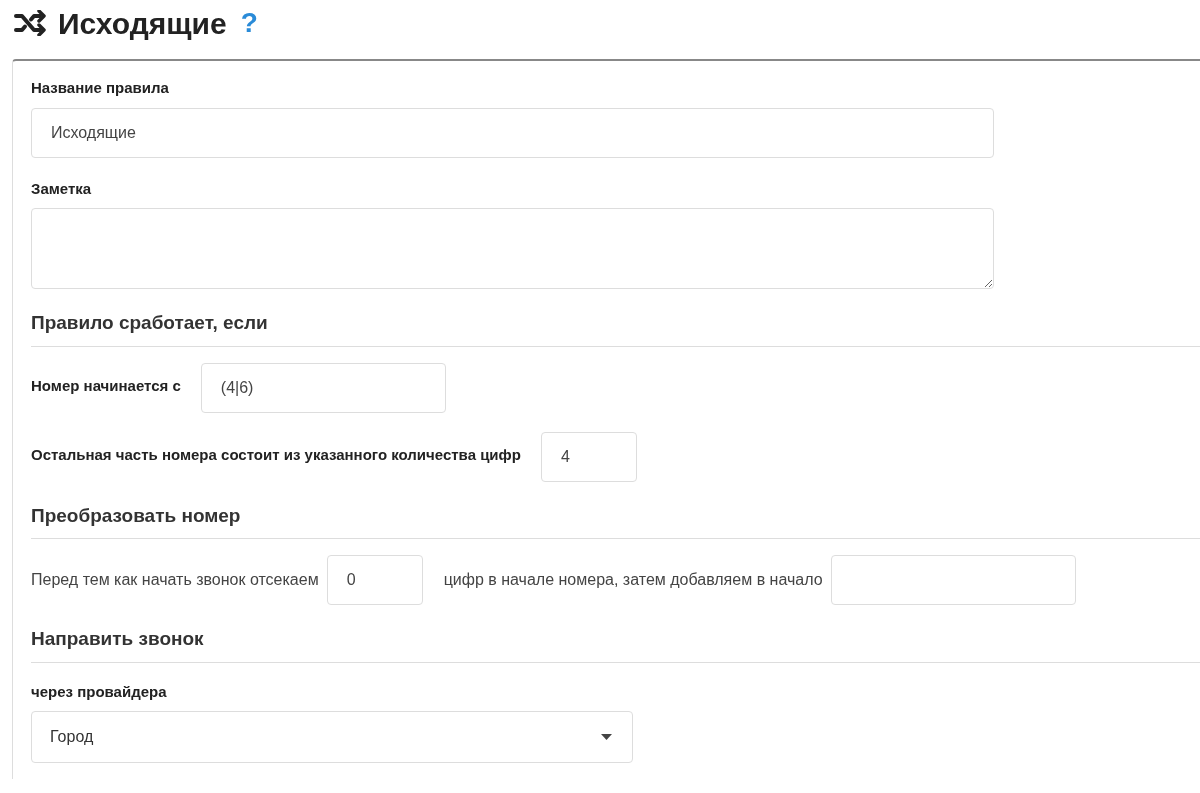 The height and width of the screenshot is (793, 1200). Describe the element at coordinates (142, 23) in the screenshot. I see `page-title: Исходящие` at that location.